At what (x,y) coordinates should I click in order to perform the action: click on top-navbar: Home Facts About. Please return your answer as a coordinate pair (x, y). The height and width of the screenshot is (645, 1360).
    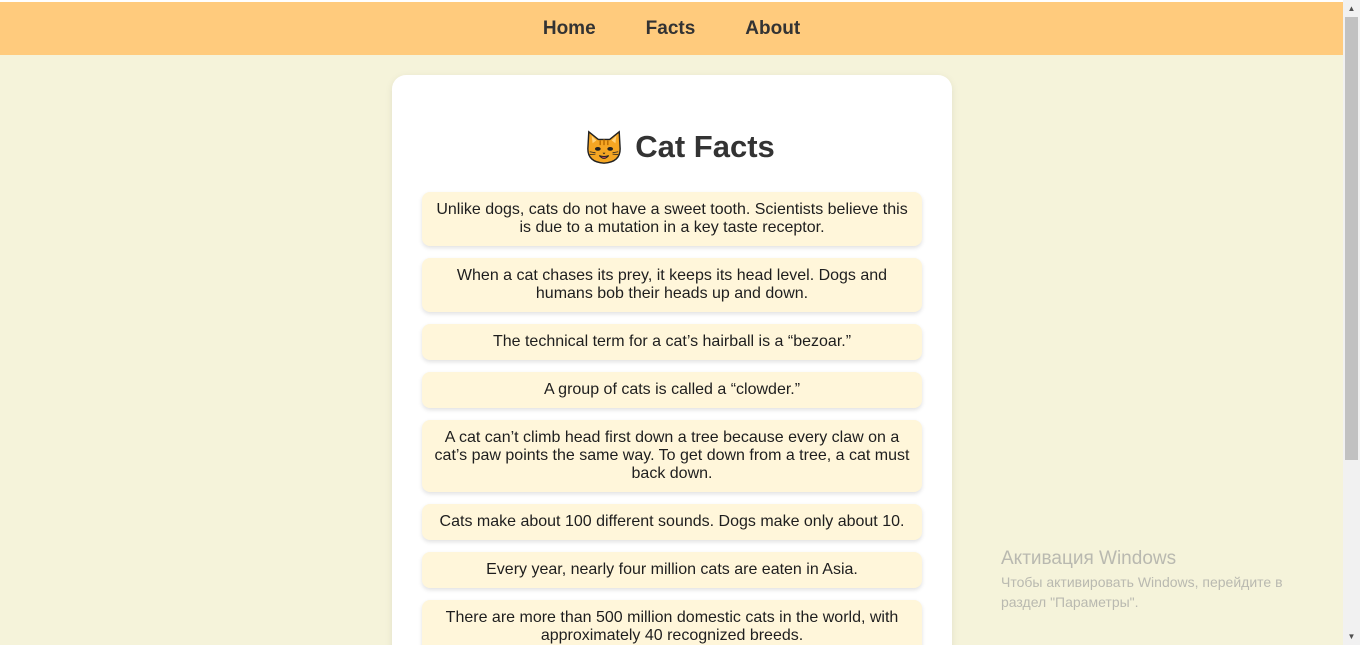
    Looking at the image, I should click on (671, 28).